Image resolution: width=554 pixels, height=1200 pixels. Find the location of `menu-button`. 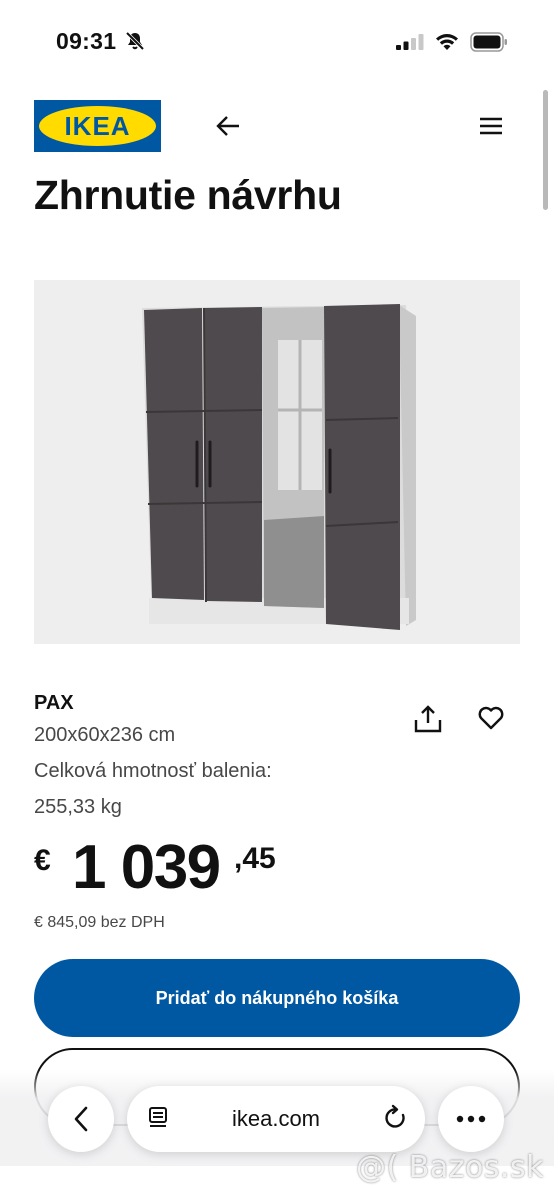

menu-button is located at coordinates (491, 126).